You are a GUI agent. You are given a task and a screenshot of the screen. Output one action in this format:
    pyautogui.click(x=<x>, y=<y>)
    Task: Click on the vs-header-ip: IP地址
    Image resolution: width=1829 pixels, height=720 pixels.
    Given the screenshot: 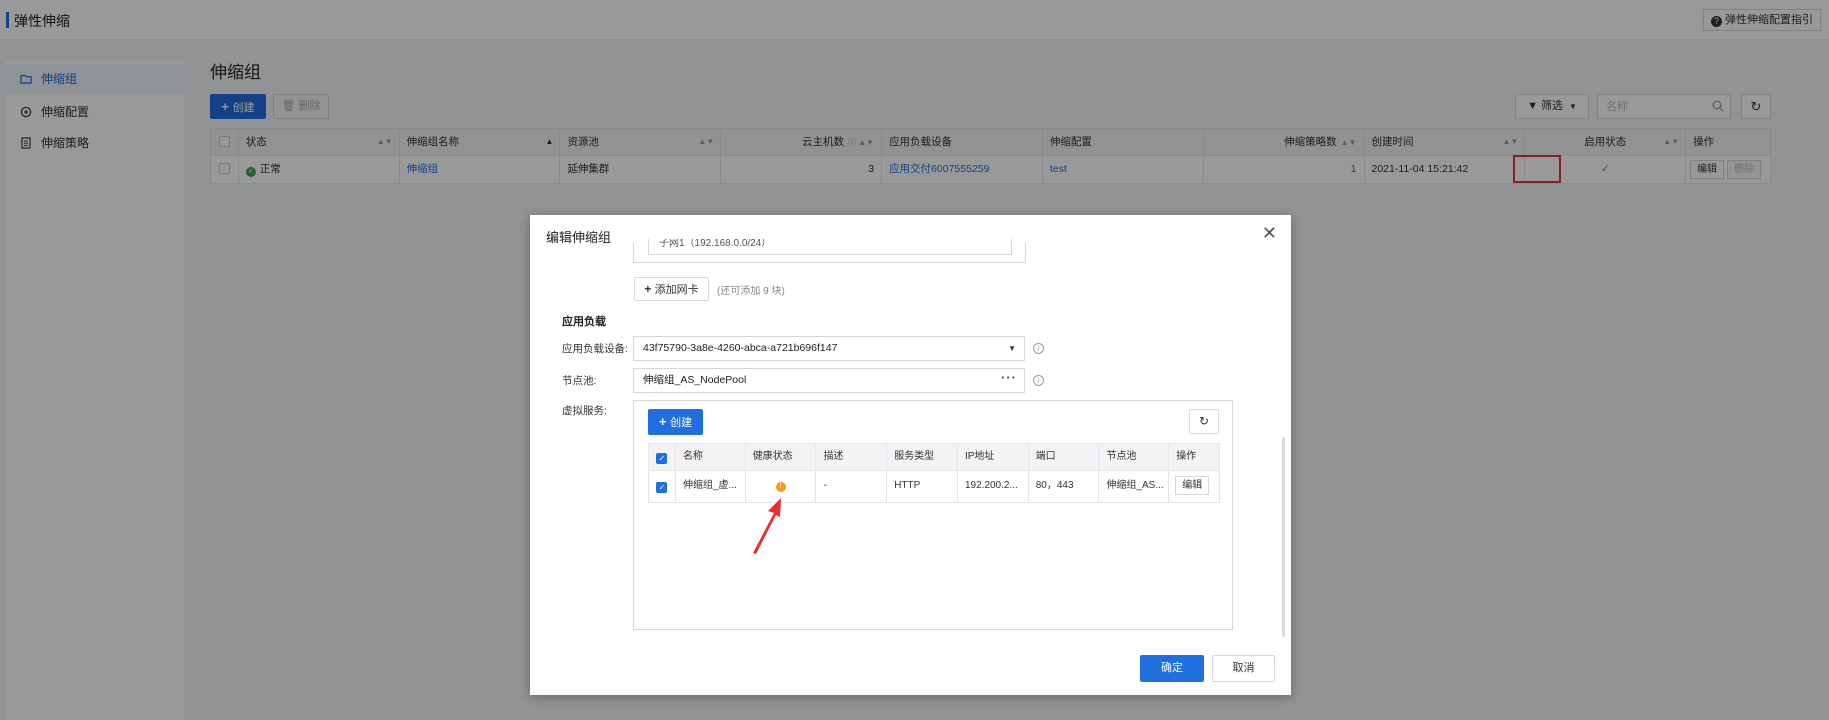 What is the action you would take?
    pyautogui.click(x=993, y=457)
    